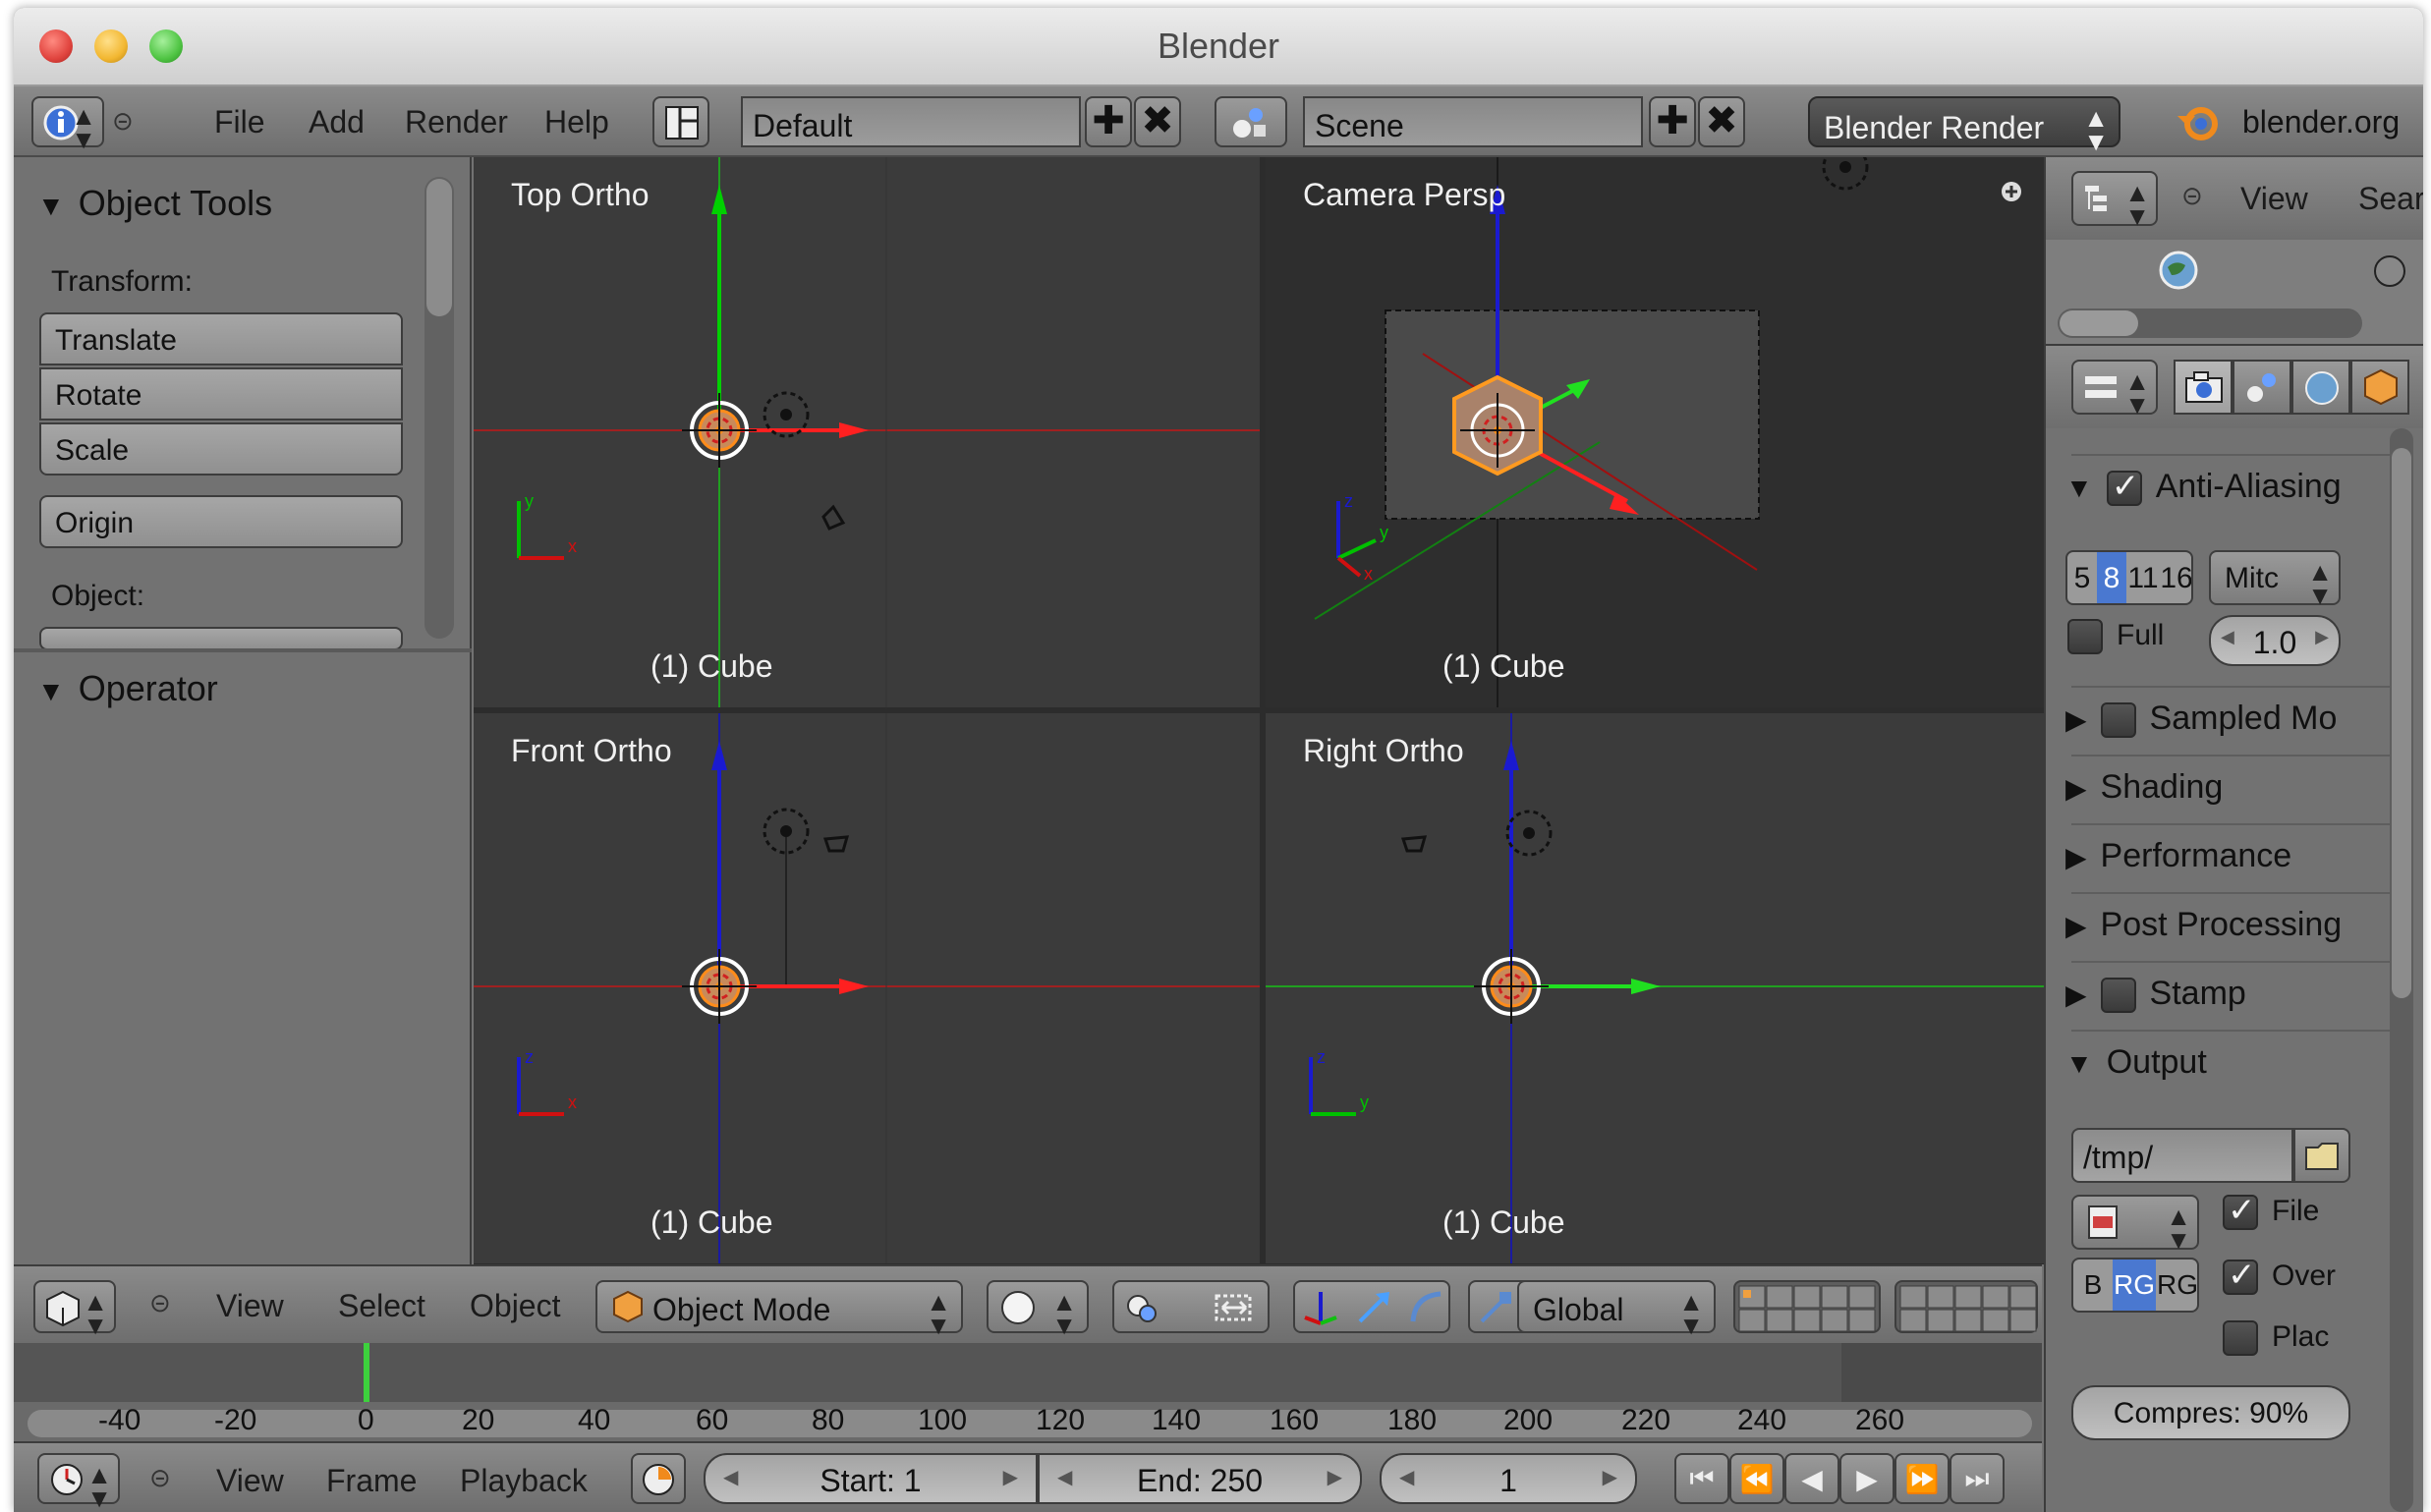 This screenshot has width=2431, height=1512. I want to click on overwrite-toggle: Over, so click(2279, 1276).